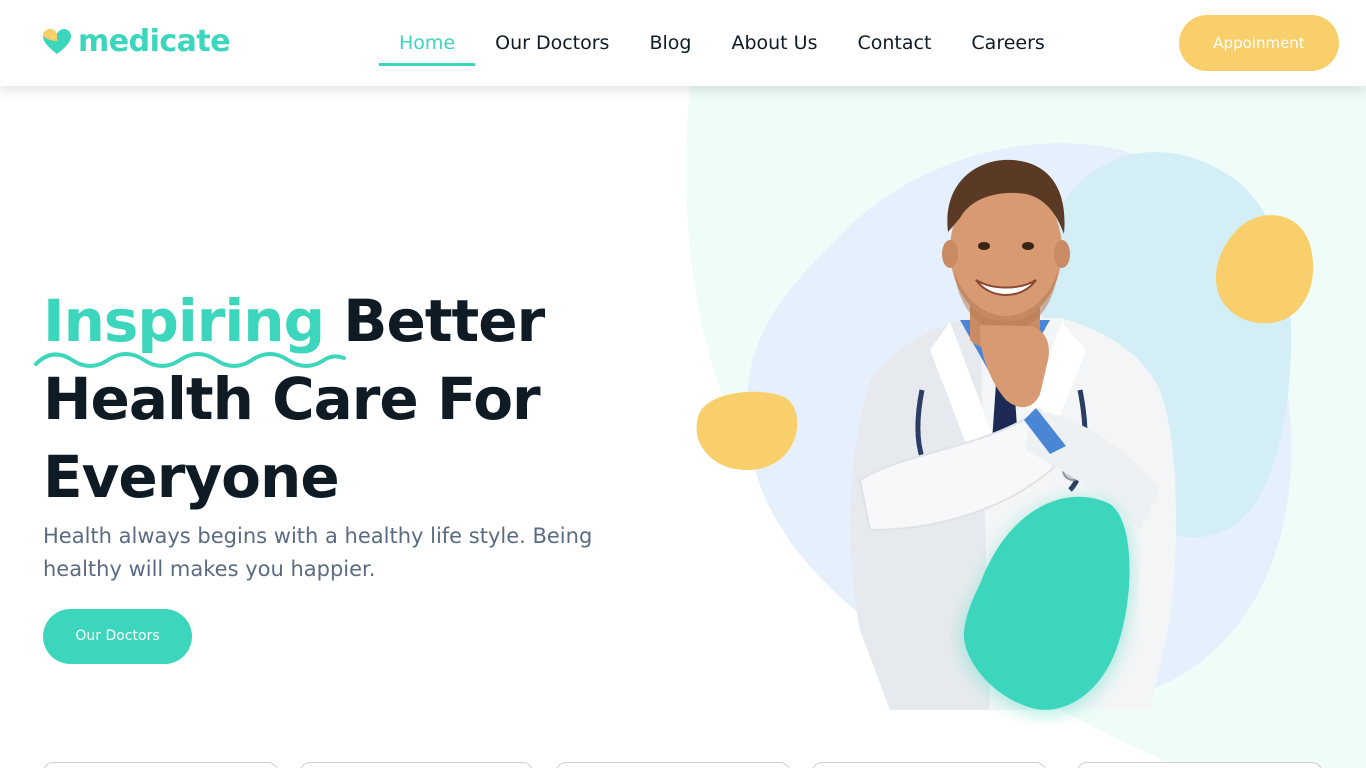  I want to click on squiggle-underline, so click(190, 360).